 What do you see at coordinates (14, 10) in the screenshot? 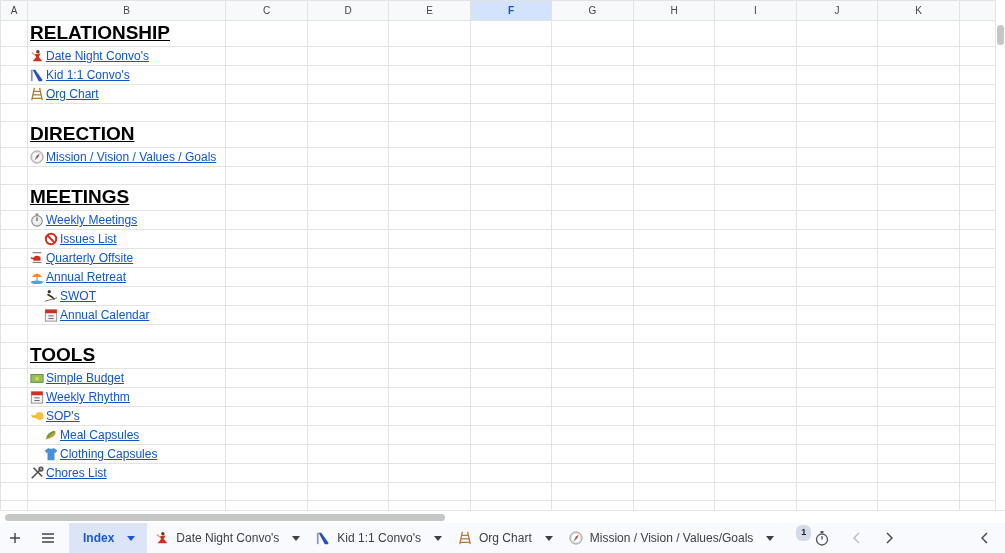
I see `column-header: A` at bounding box center [14, 10].